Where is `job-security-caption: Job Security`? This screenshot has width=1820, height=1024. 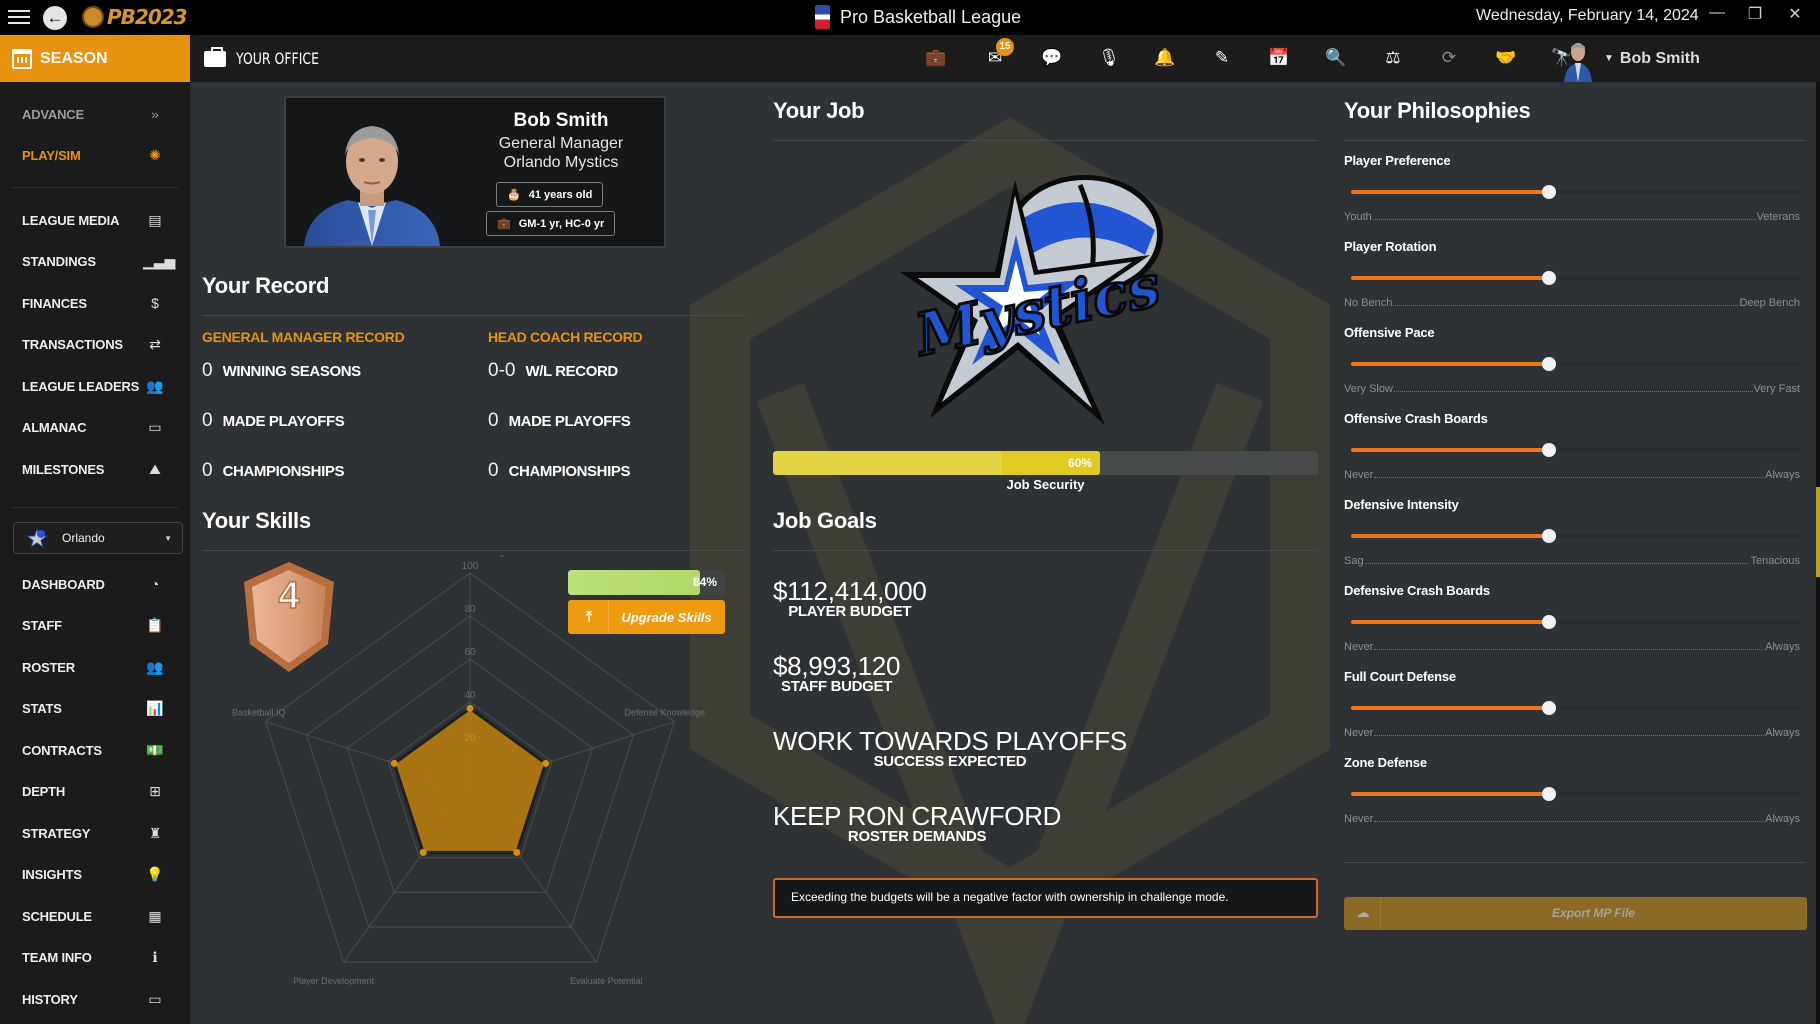
job-security-caption: Job Security is located at coordinates (1045, 484).